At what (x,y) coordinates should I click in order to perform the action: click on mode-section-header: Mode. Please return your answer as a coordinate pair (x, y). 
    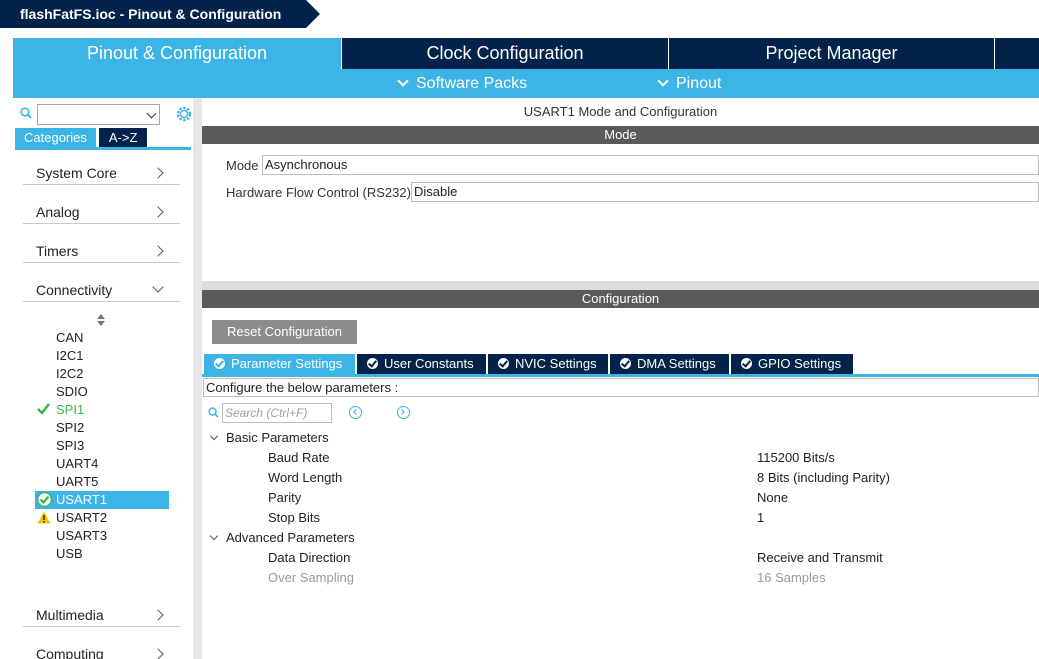
    Looking at the image, I should click on (620, 135).